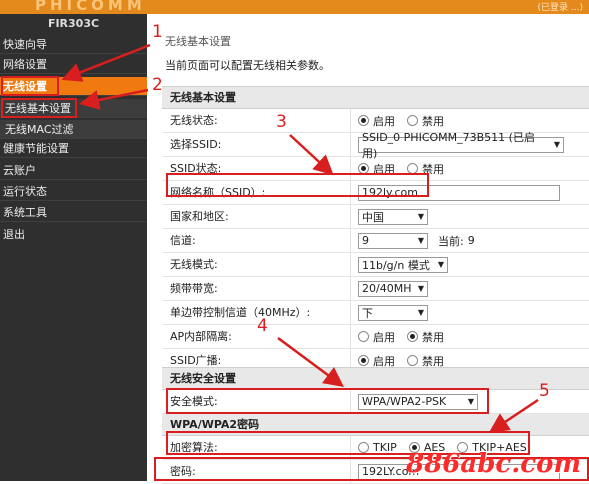 This screenshot has width=589, height=484. What do you see at coordinates (262, 326) in the screenshot?
I see `annotation-number-4: 4` at bounding box center [262, 326].